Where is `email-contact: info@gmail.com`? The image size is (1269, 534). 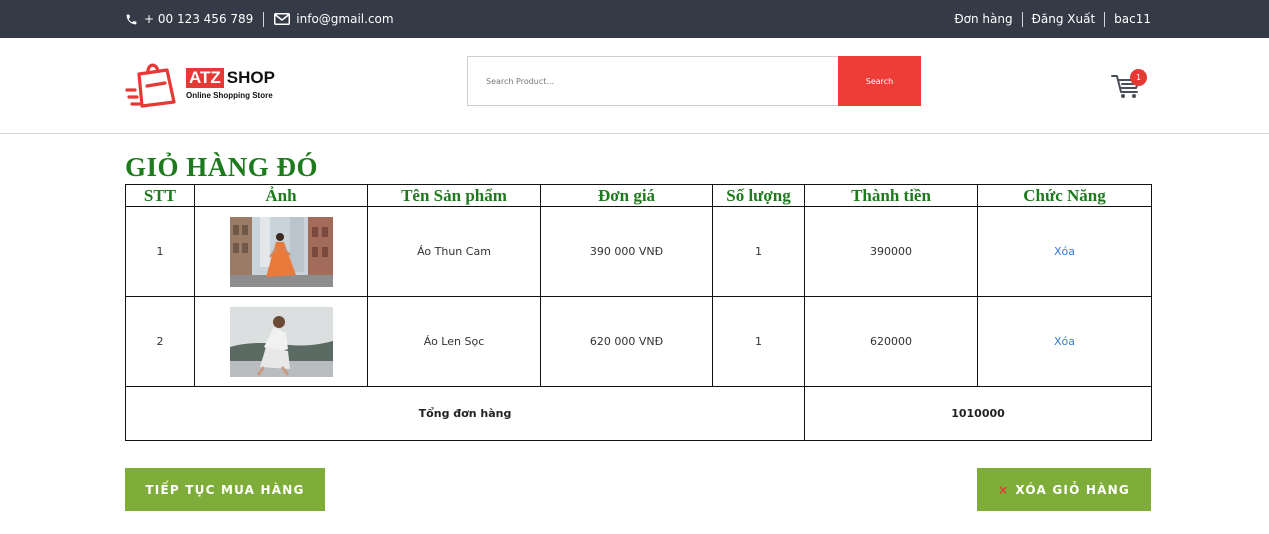 email-contact: info@gmail.com is located at coordinates (334, 19).